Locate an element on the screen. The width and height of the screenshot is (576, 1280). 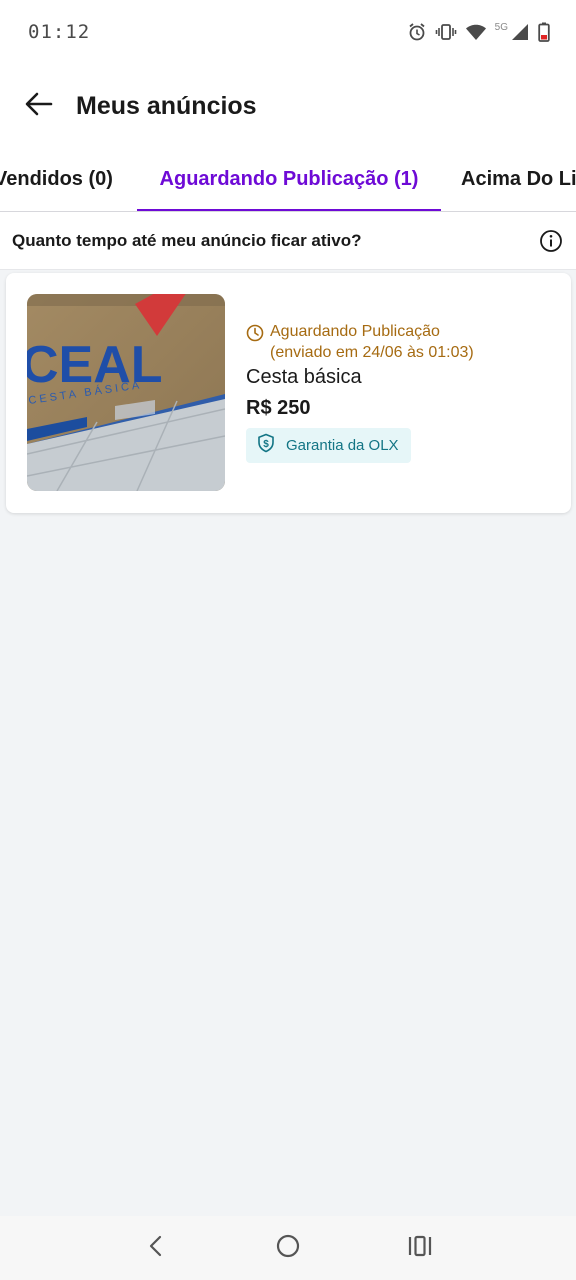
back-nav-icon is located at coordinates (156, 1248).